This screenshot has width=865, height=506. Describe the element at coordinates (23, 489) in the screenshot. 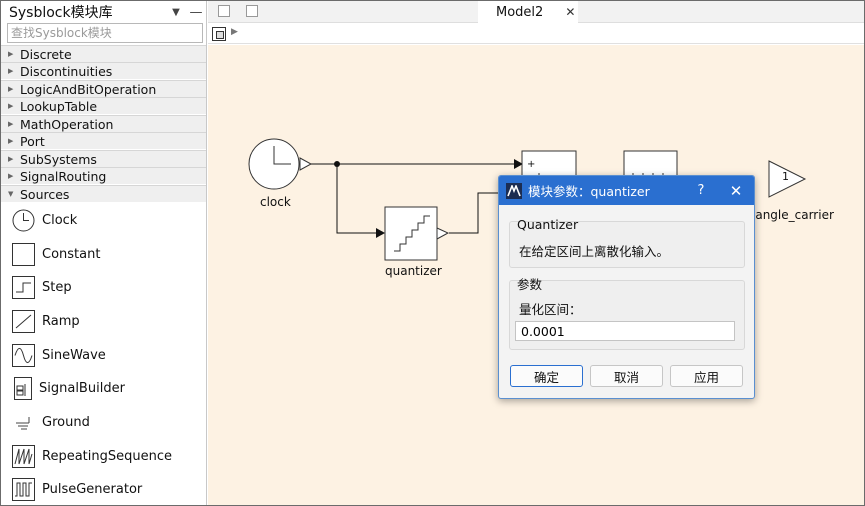

I see `pulse-generator-icon` at that location.